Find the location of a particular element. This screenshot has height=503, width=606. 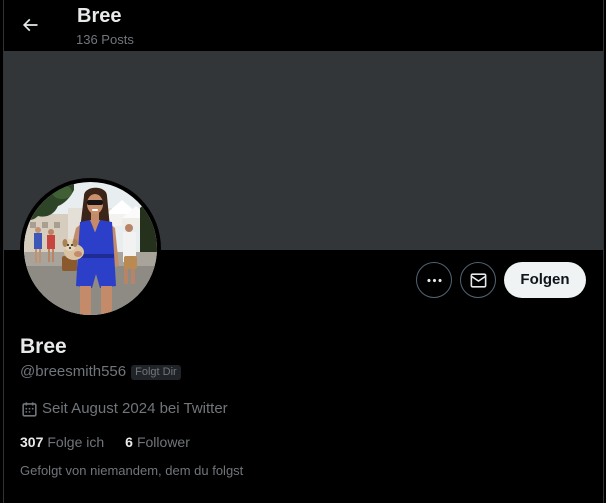

followed-by-text: Gefolgt von niemandem, dem du folgst is located at coordinates (132, 470).